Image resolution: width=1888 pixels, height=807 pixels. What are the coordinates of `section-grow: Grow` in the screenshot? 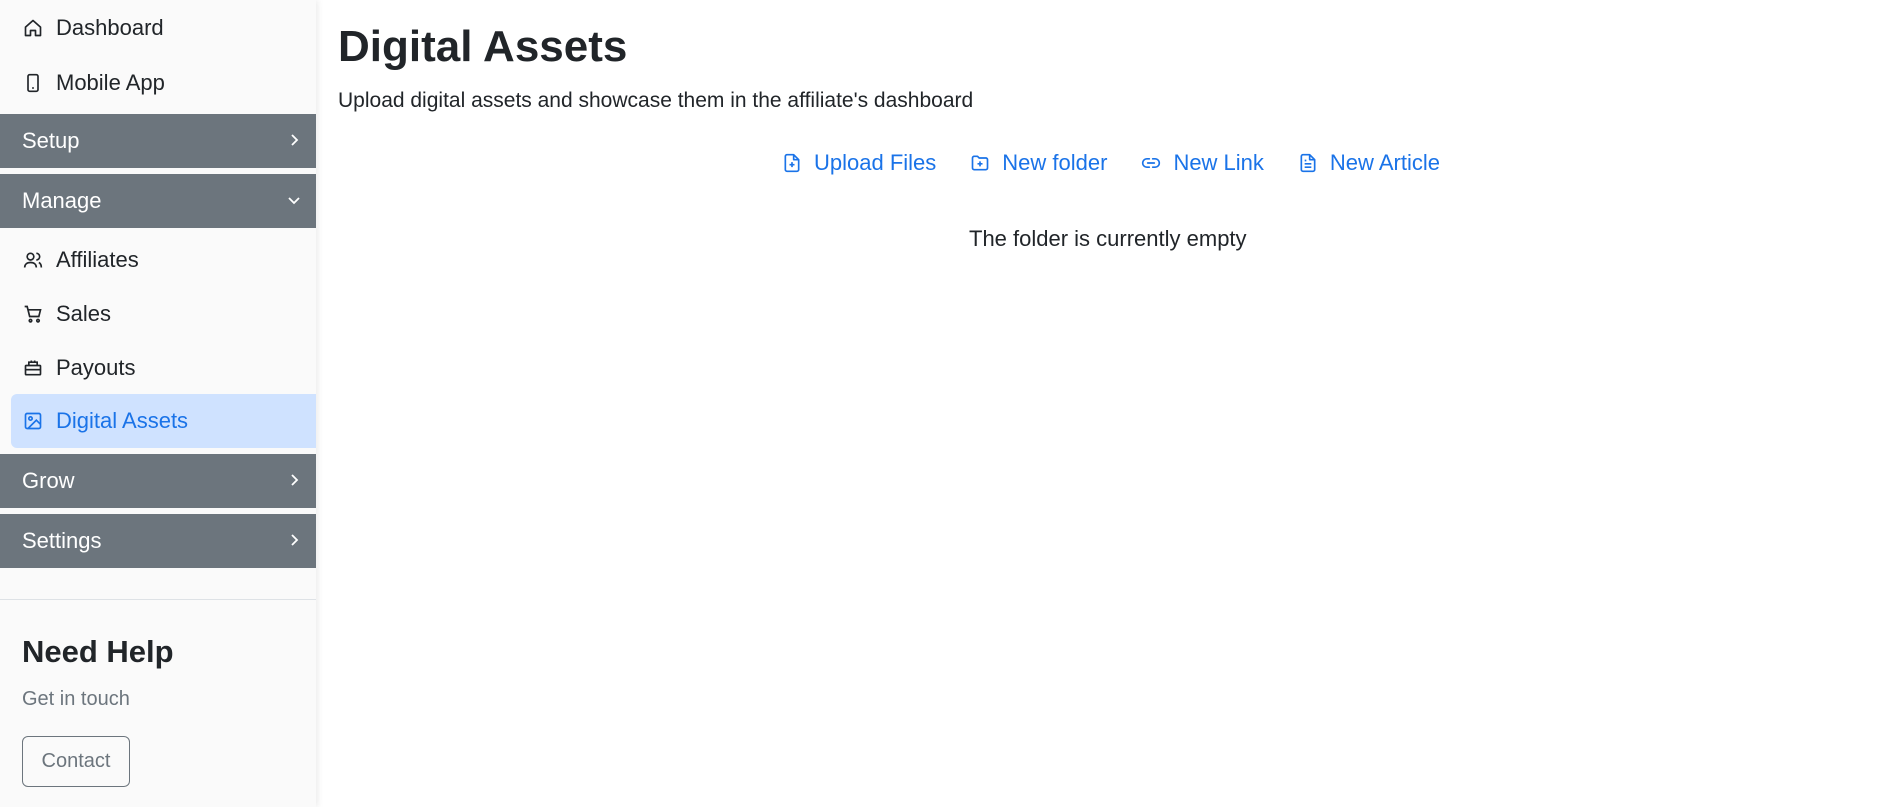 It's located at (158, 481).